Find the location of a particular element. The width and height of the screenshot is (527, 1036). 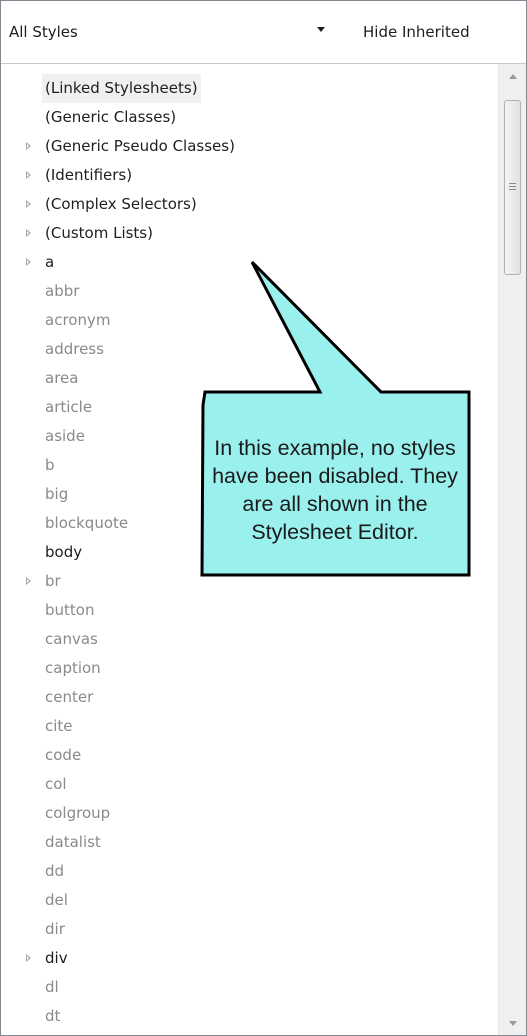

tree-item: dd is located at coordinates (249, 871).